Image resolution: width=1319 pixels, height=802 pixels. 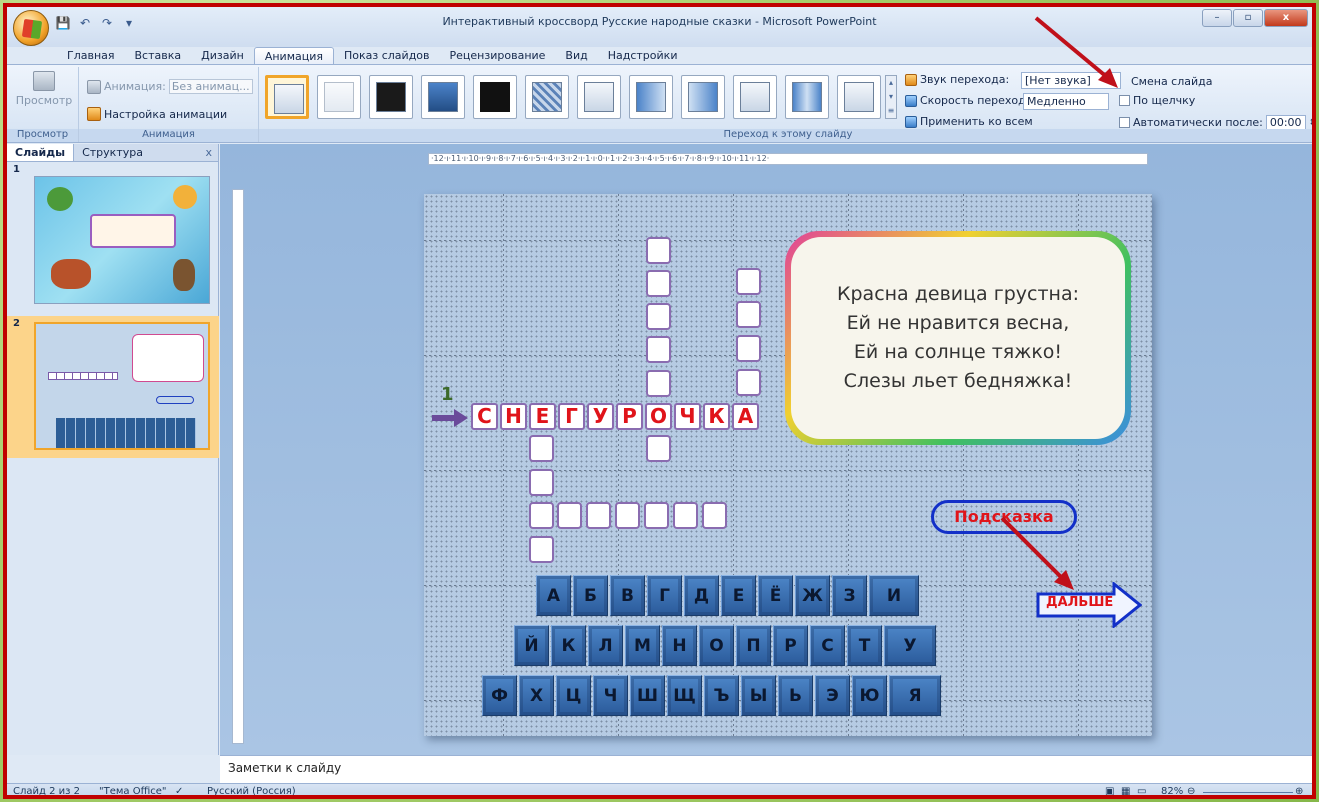 What do you see at coordinates (915, 695) in the screenshot?
I see `key-ya: Я` at bounding box center [915, 695].